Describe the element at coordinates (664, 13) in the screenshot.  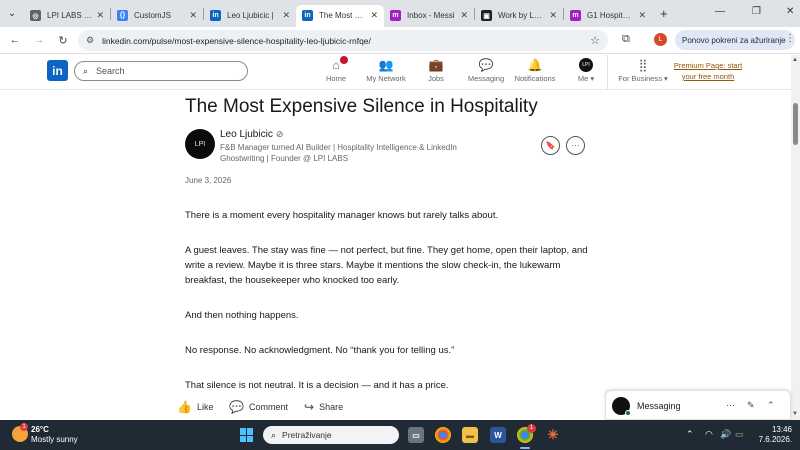
I see `new-tab-icon: +` at that location.